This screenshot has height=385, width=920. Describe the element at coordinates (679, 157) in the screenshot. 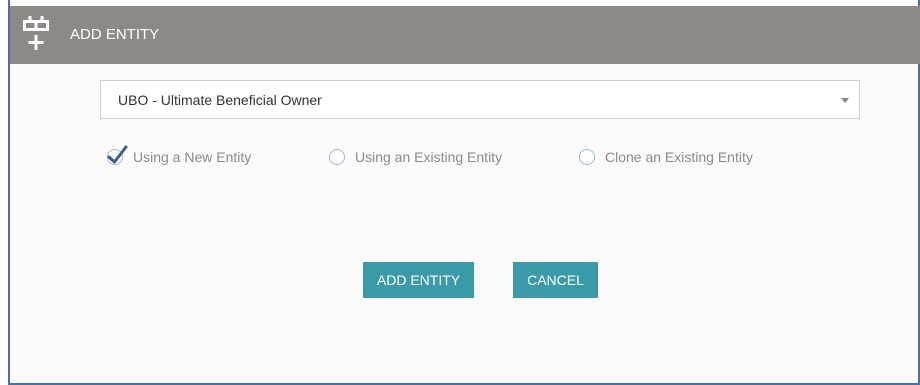

I see `option-clone-entity-label: Clone an Existing Entity` at that location.